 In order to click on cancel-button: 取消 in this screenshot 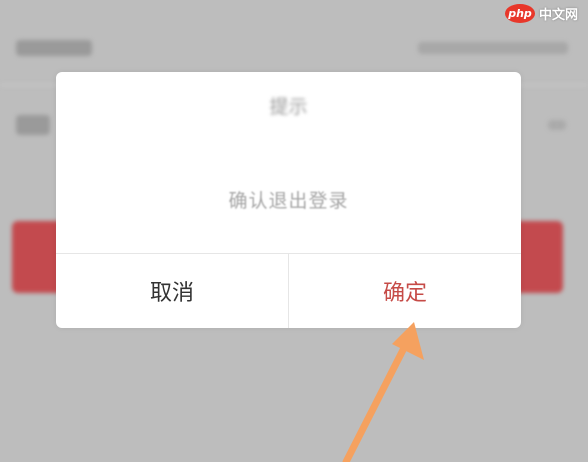, I will do `click(172, 291)`.